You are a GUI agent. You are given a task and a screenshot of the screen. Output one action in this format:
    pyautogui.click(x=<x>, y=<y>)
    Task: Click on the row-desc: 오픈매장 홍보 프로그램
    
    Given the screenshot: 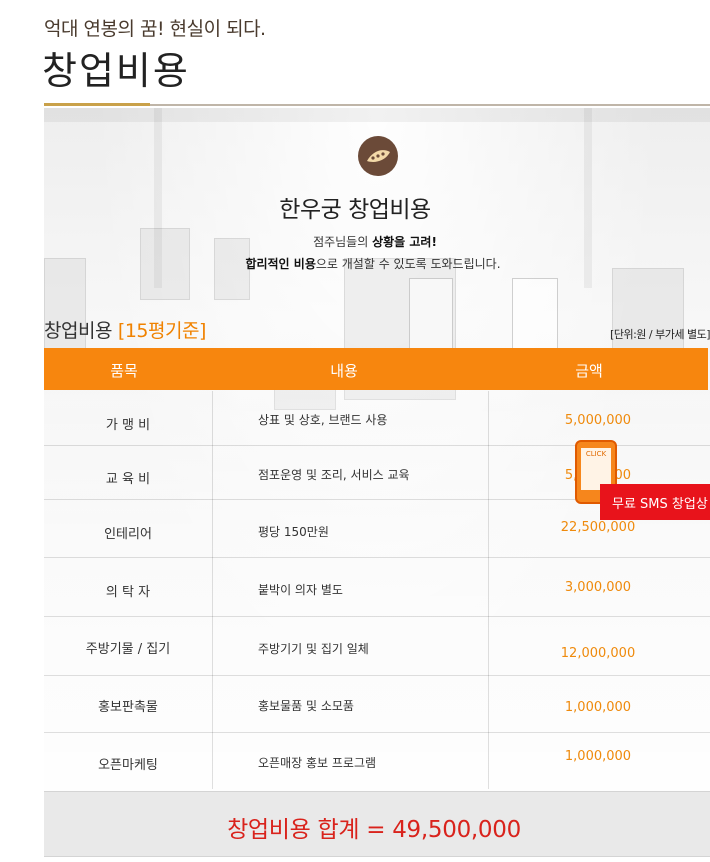 What is the action you would take?
    pyautogui.click(x=317, y=763)
    